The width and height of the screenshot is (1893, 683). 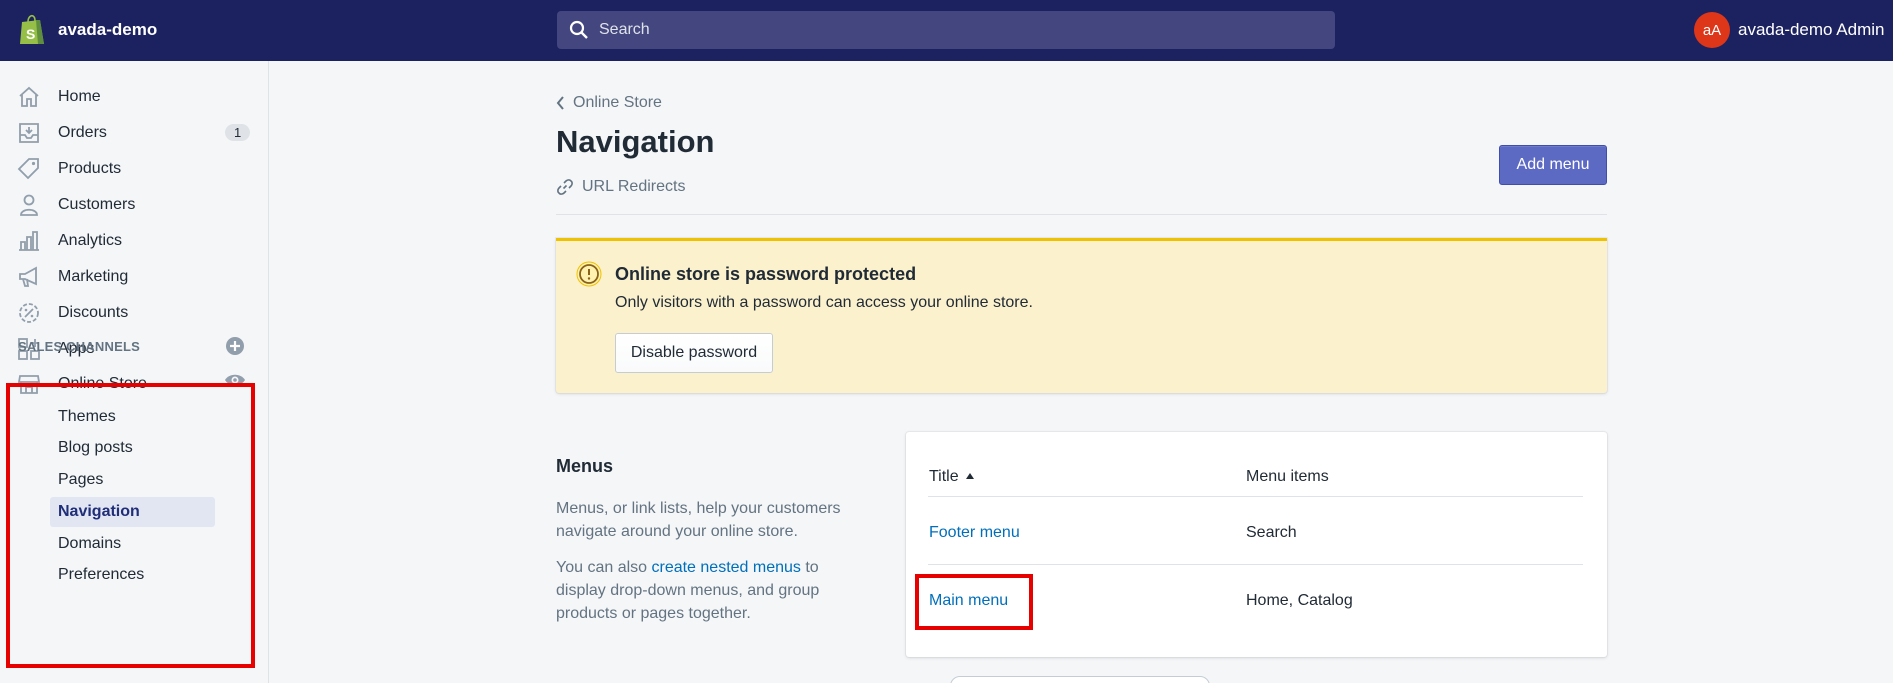 I want to click on search-input, so click(x=949, y=30).